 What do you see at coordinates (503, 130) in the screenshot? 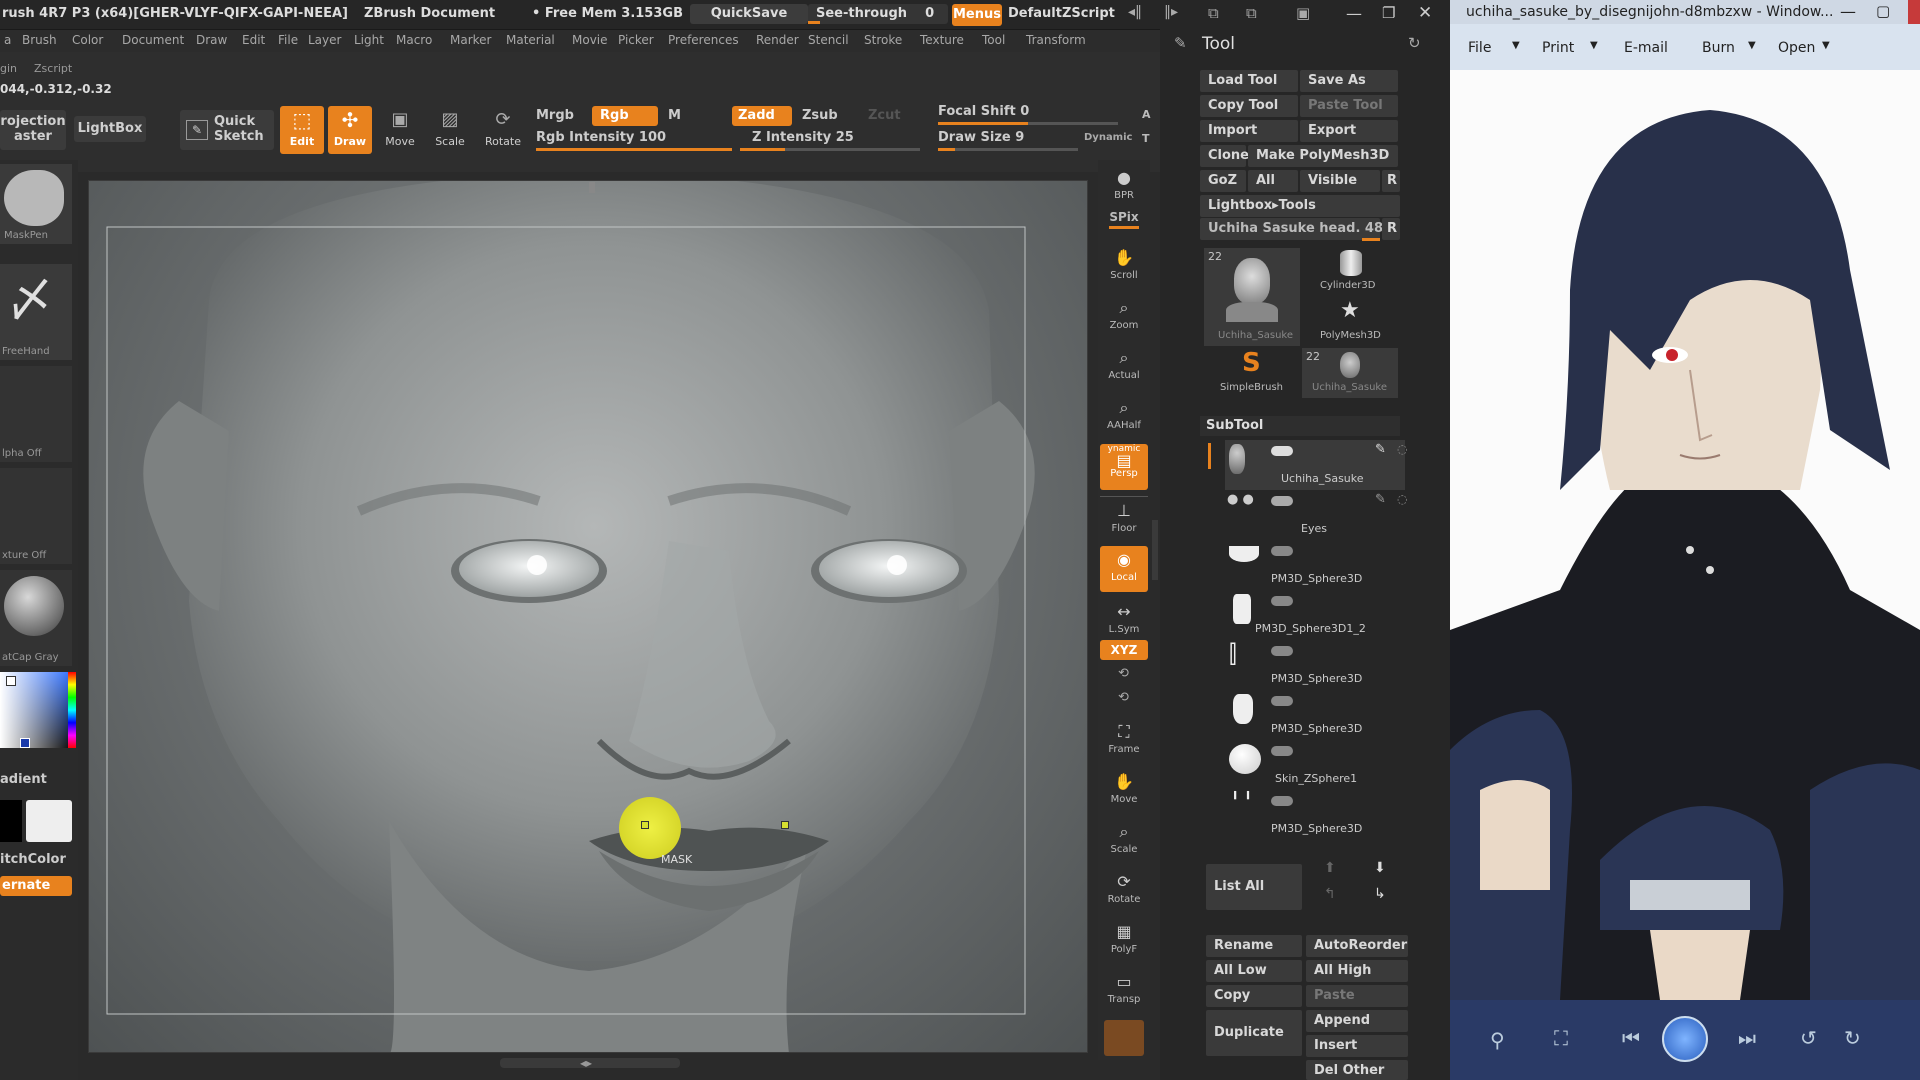
I see `rotate-button: ⟳ Rotate` at bounding box center [503, 130].